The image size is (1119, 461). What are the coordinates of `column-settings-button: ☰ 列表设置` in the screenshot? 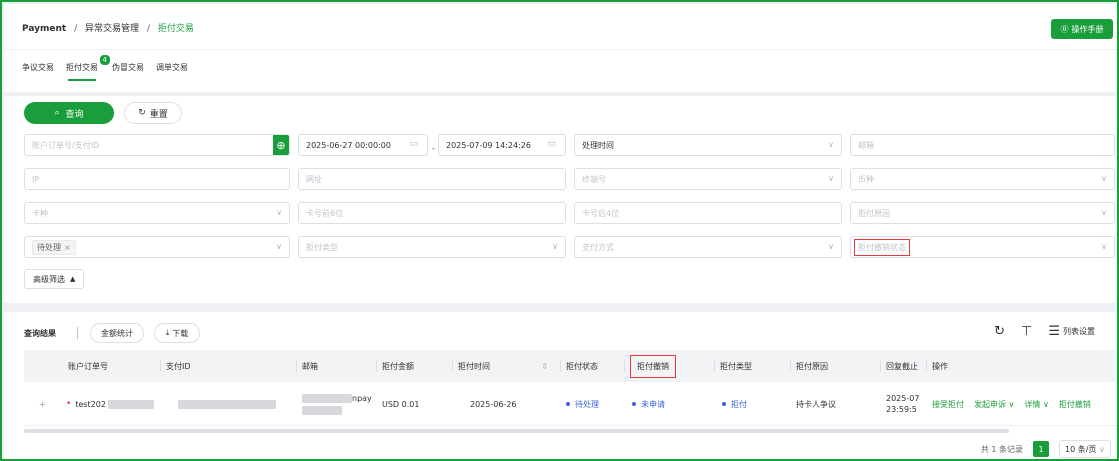 It's located at (1071, 331).